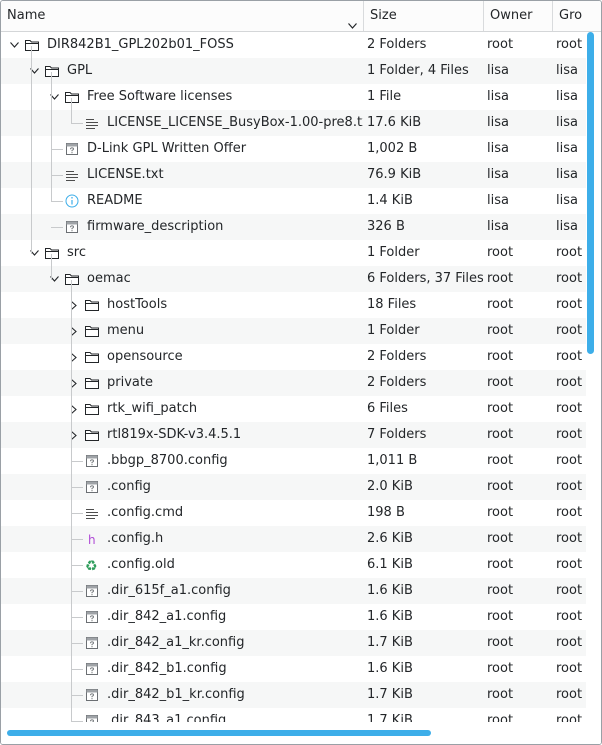 The height and width of the screenshot is (745, 602). Describe the element at coordinates (293, 643) in the screenshot. I see `file-row: .dir_842_a1_kr.config 1.7 KiB root root` at that location.